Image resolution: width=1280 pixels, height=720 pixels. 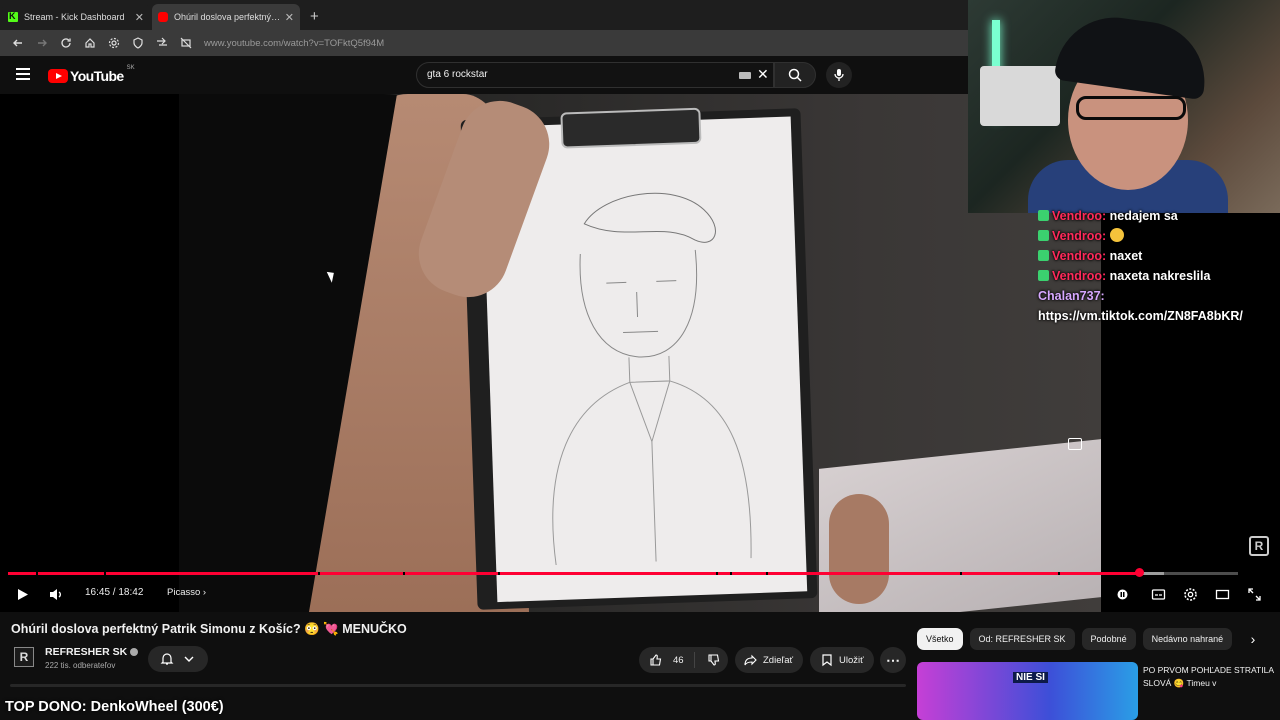 I want to click on share-button: Zdieľať, so click(x=769, y=660).